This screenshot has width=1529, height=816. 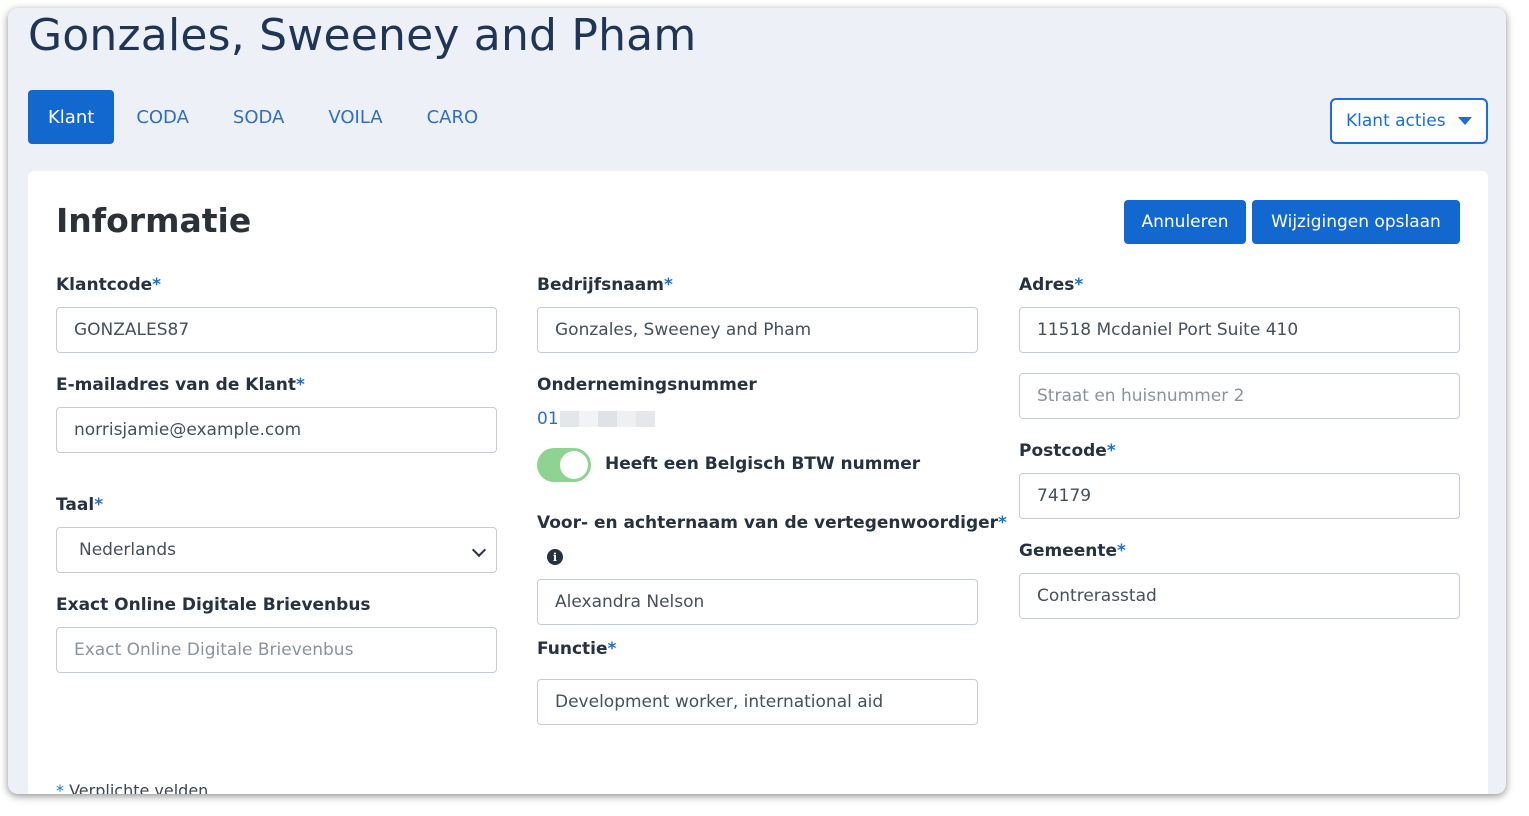 What do you see at coordinates (577, 649) in the screenshot?
I see `function-label: Functie*` at bounding box center [577, 649].